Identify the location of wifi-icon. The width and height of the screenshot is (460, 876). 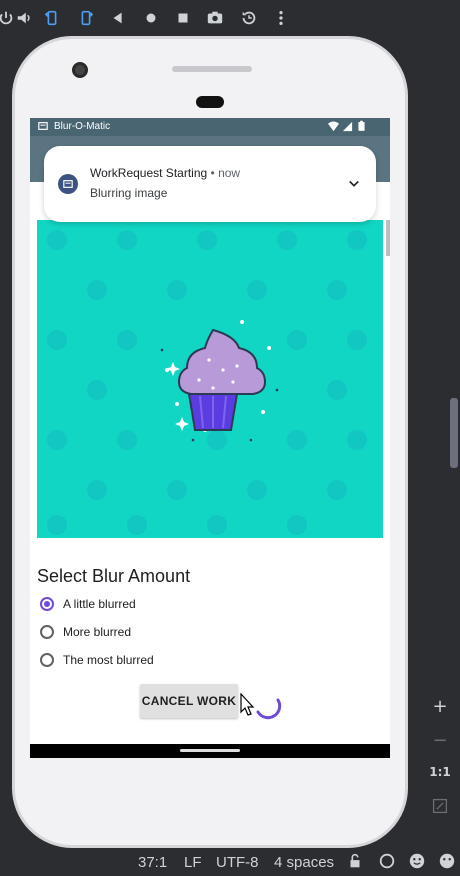
(333, 128).